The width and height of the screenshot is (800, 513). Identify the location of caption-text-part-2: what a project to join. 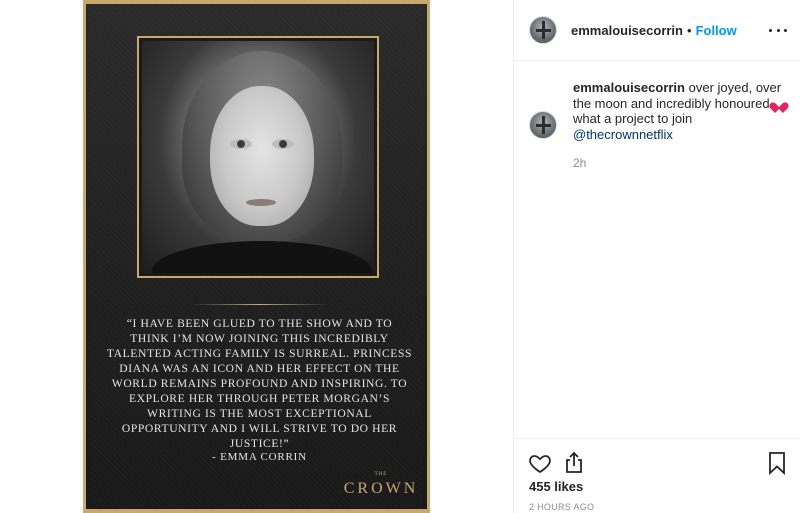
(633, 118).